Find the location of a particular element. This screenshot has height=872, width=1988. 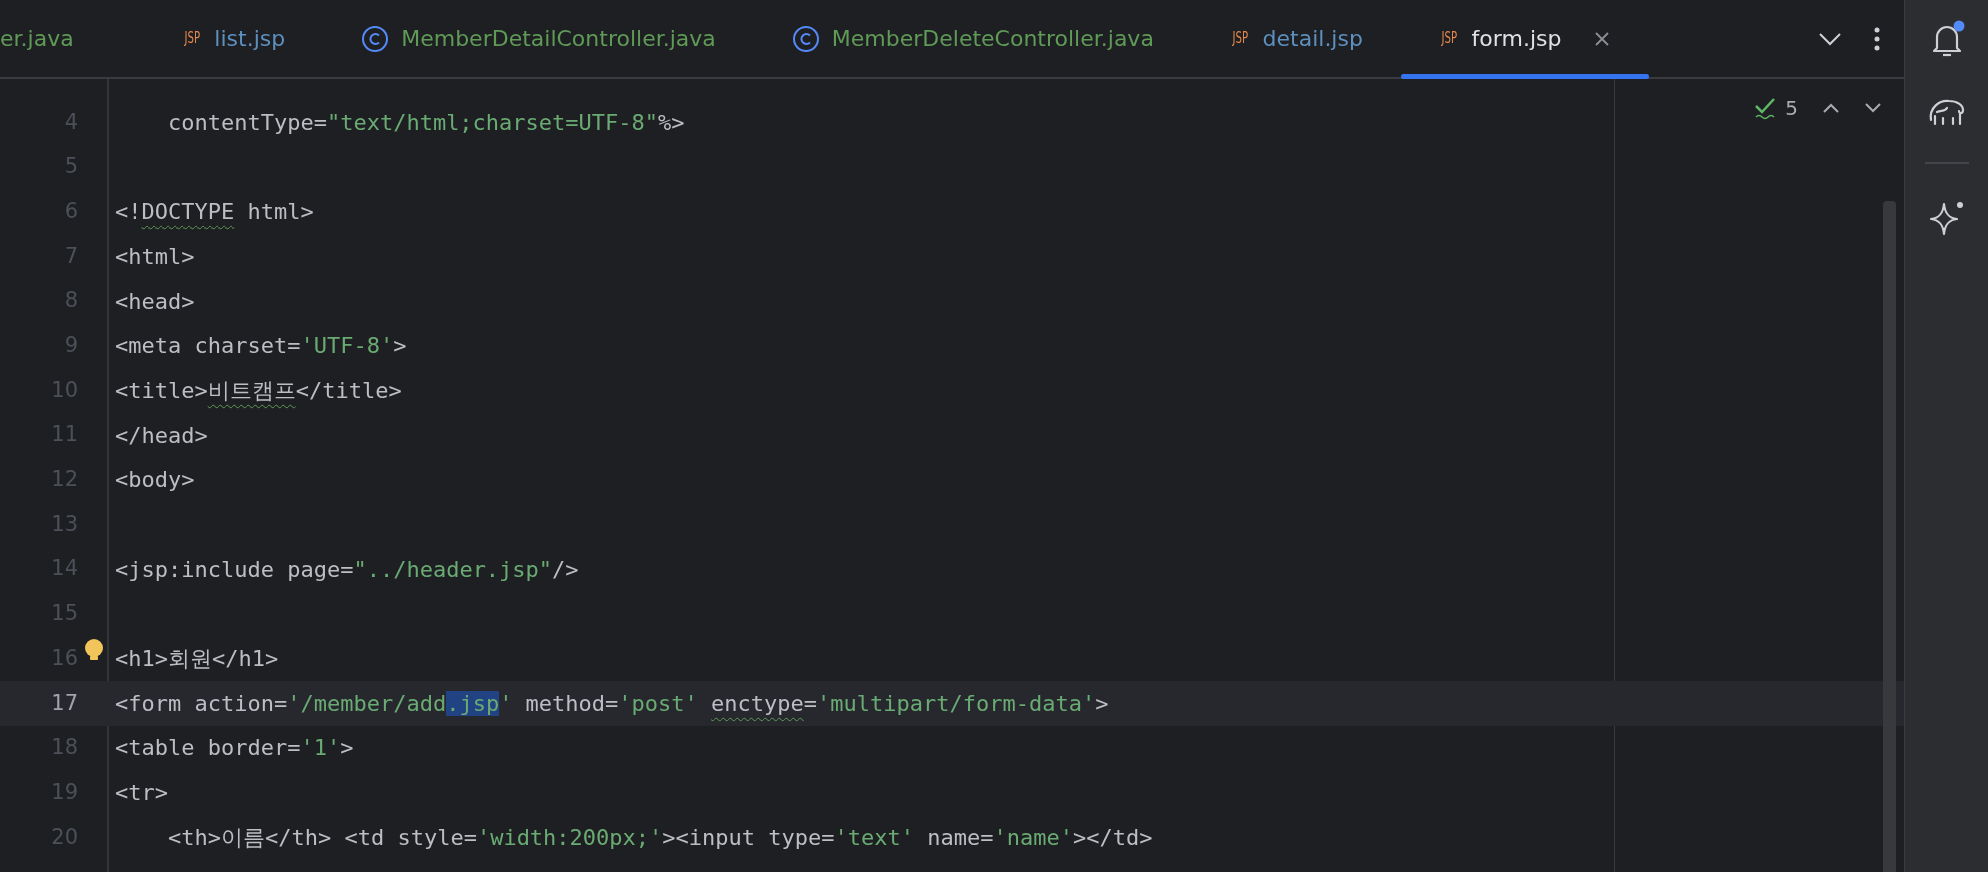

code-line: <head> is located at coordinates (154, 301).